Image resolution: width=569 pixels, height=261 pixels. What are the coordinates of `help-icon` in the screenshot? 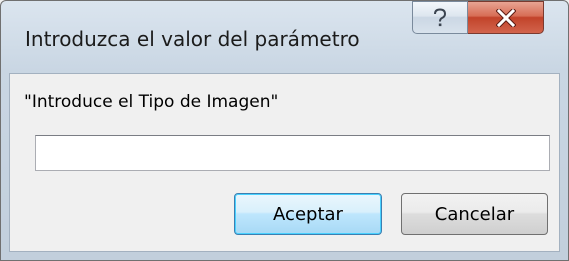 It's located at (440, 16).